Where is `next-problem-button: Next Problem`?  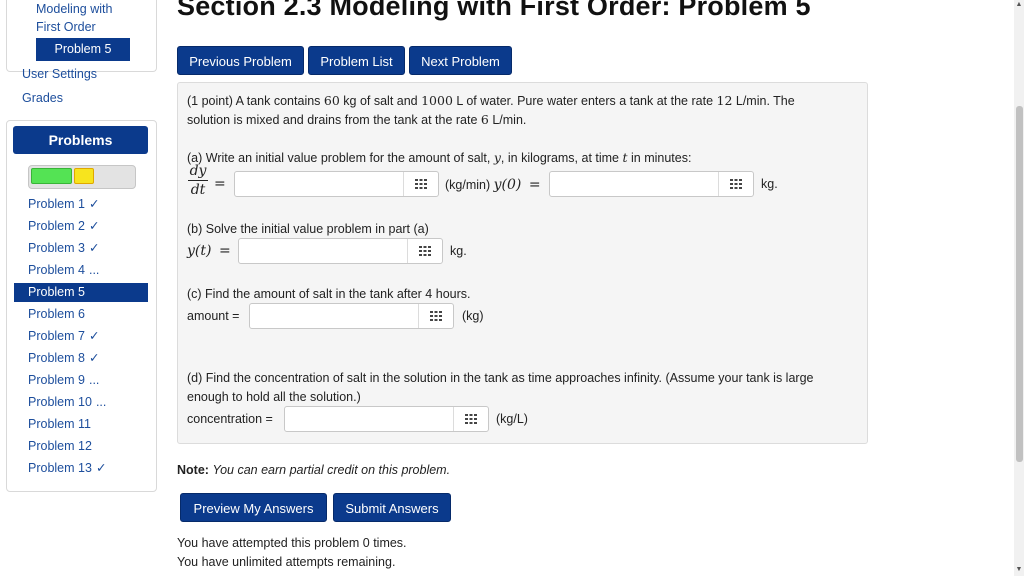
next-problem-button: Next Problem is located at coordinates (460, 60).